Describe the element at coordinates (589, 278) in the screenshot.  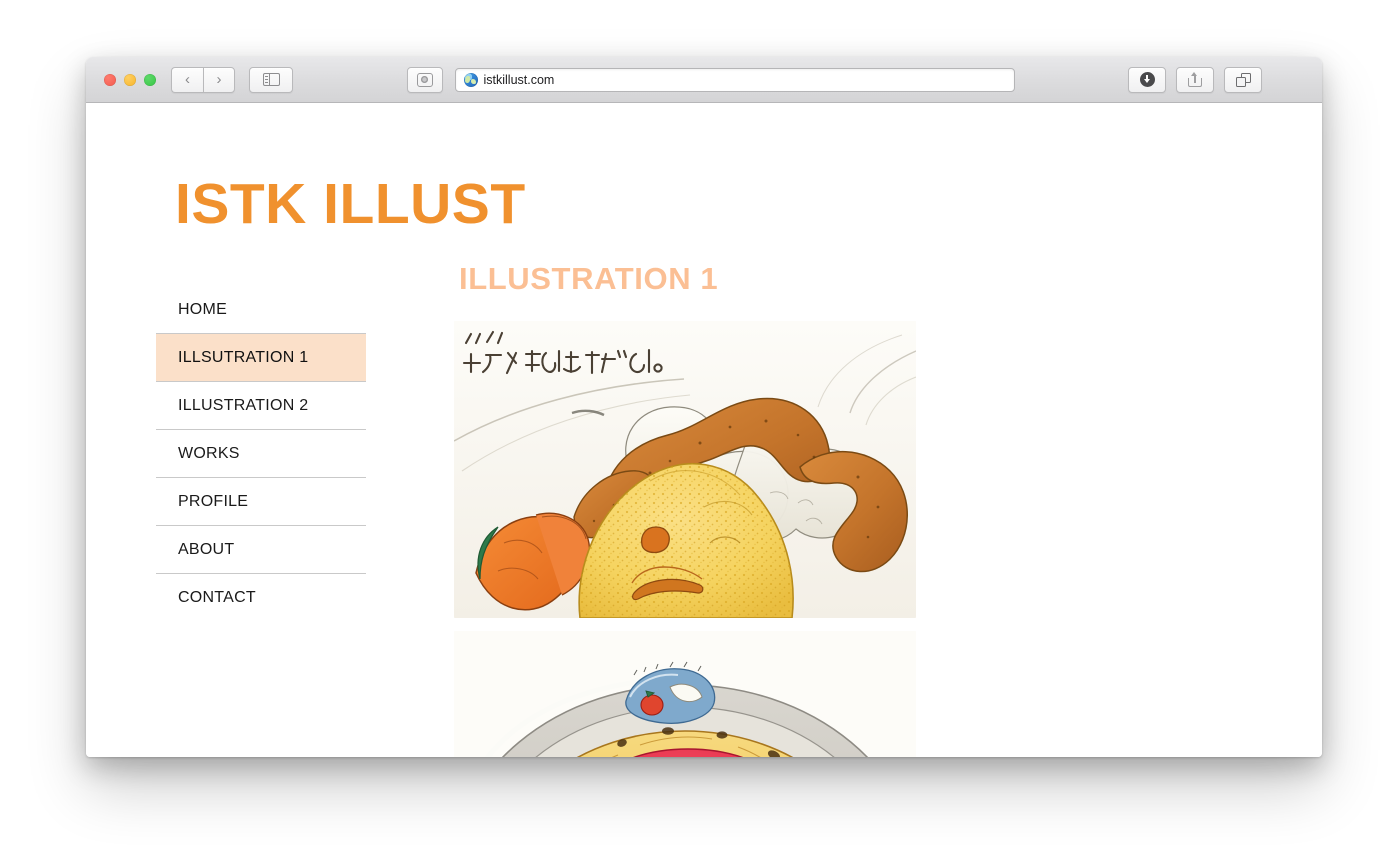
I see `page-title: ILLUSTRATION 1` at that location.